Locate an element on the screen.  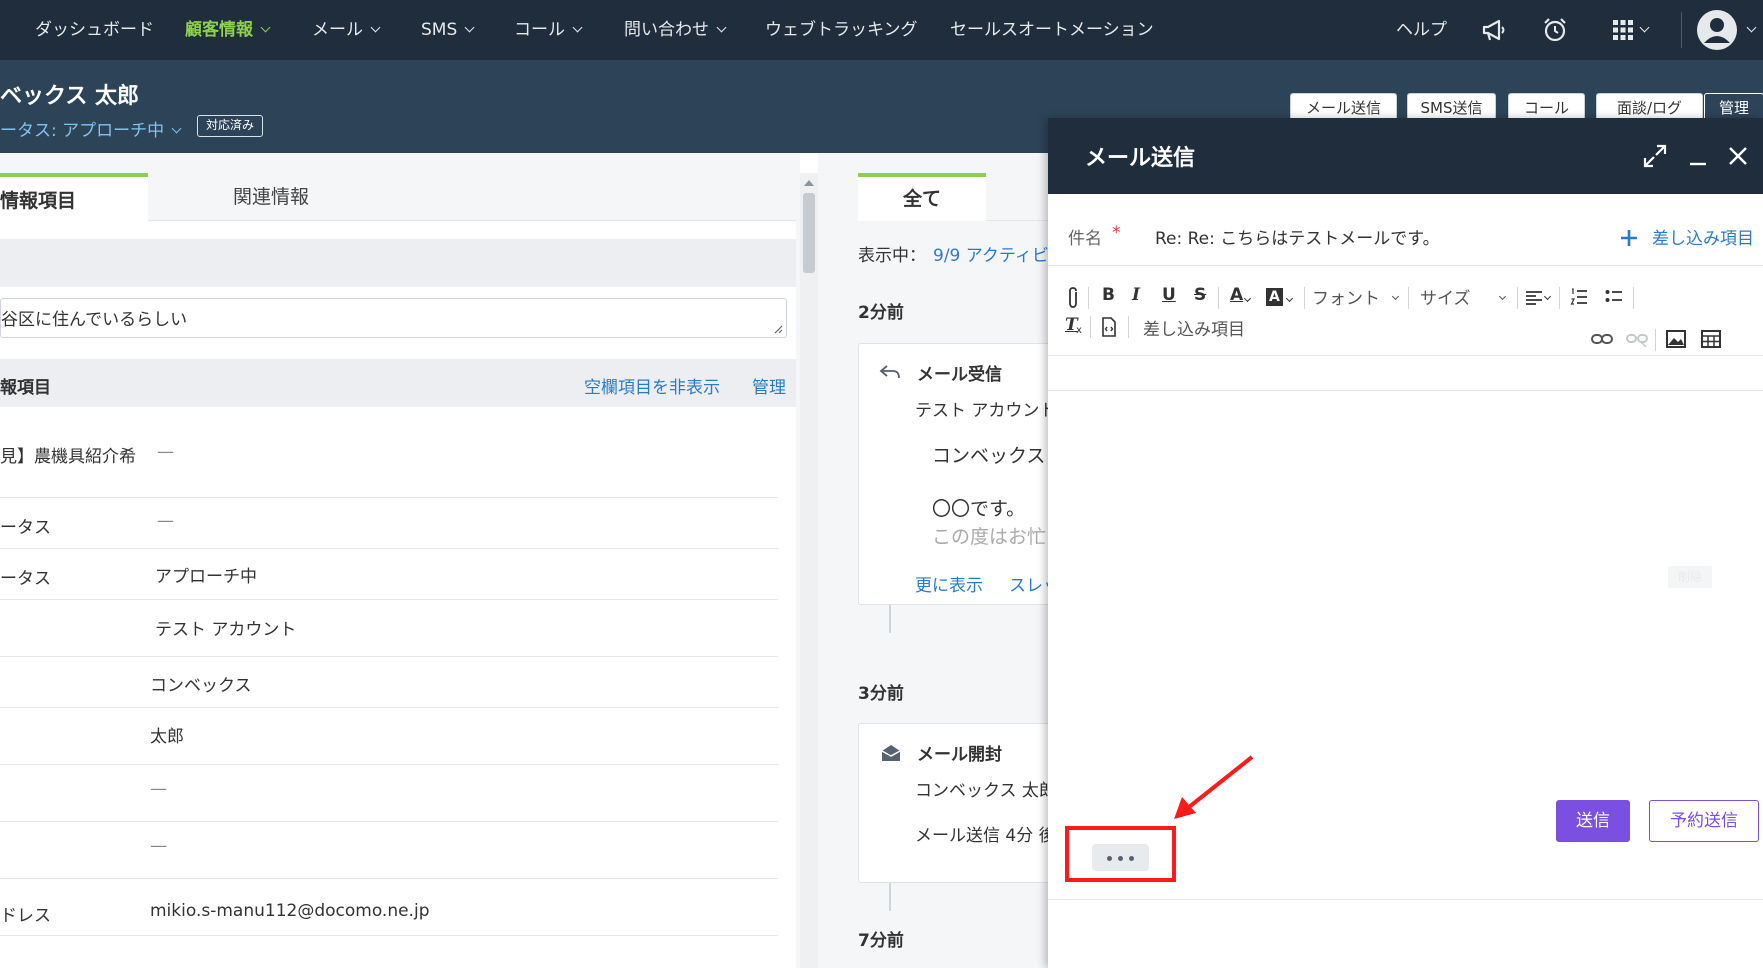
nav-inquiry: 問い合わせ is located at coordinates (675, 30).